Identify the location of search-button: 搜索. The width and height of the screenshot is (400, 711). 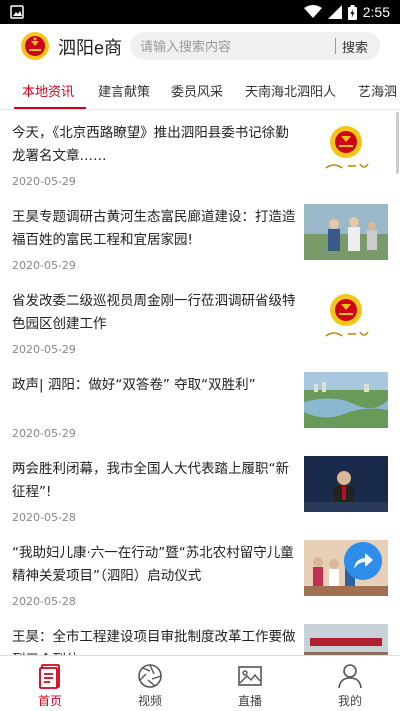
(355, 46).